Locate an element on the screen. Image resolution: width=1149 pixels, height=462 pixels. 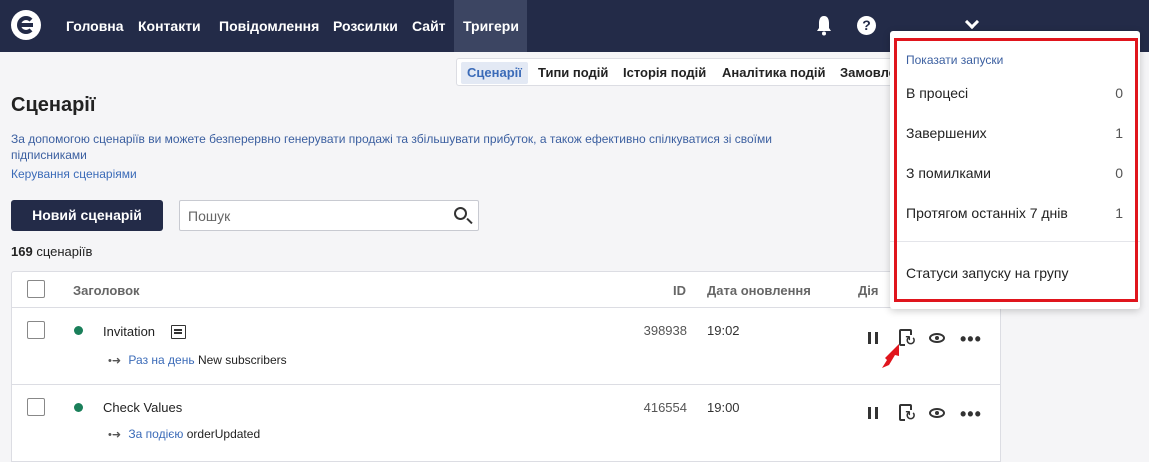
note-icon is located at coordinates (178, 332).